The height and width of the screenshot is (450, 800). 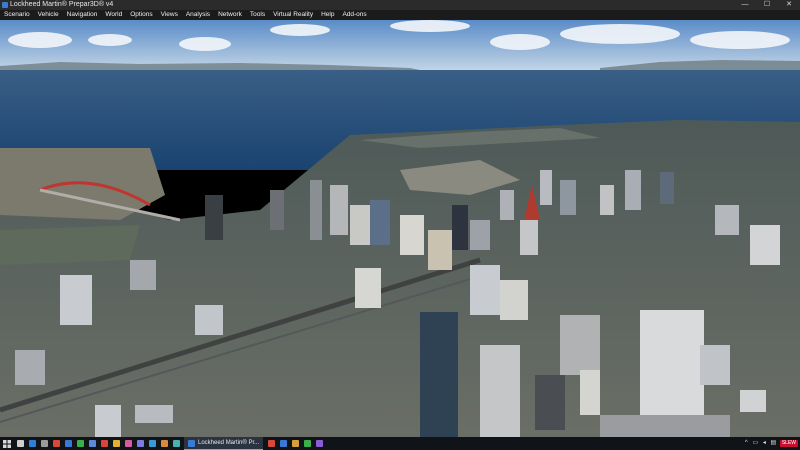 What do you see at coordinates (354, 15) in the screenshot?
I see `menu-add-ons: Add-ons` at bounding box center [354, 15].